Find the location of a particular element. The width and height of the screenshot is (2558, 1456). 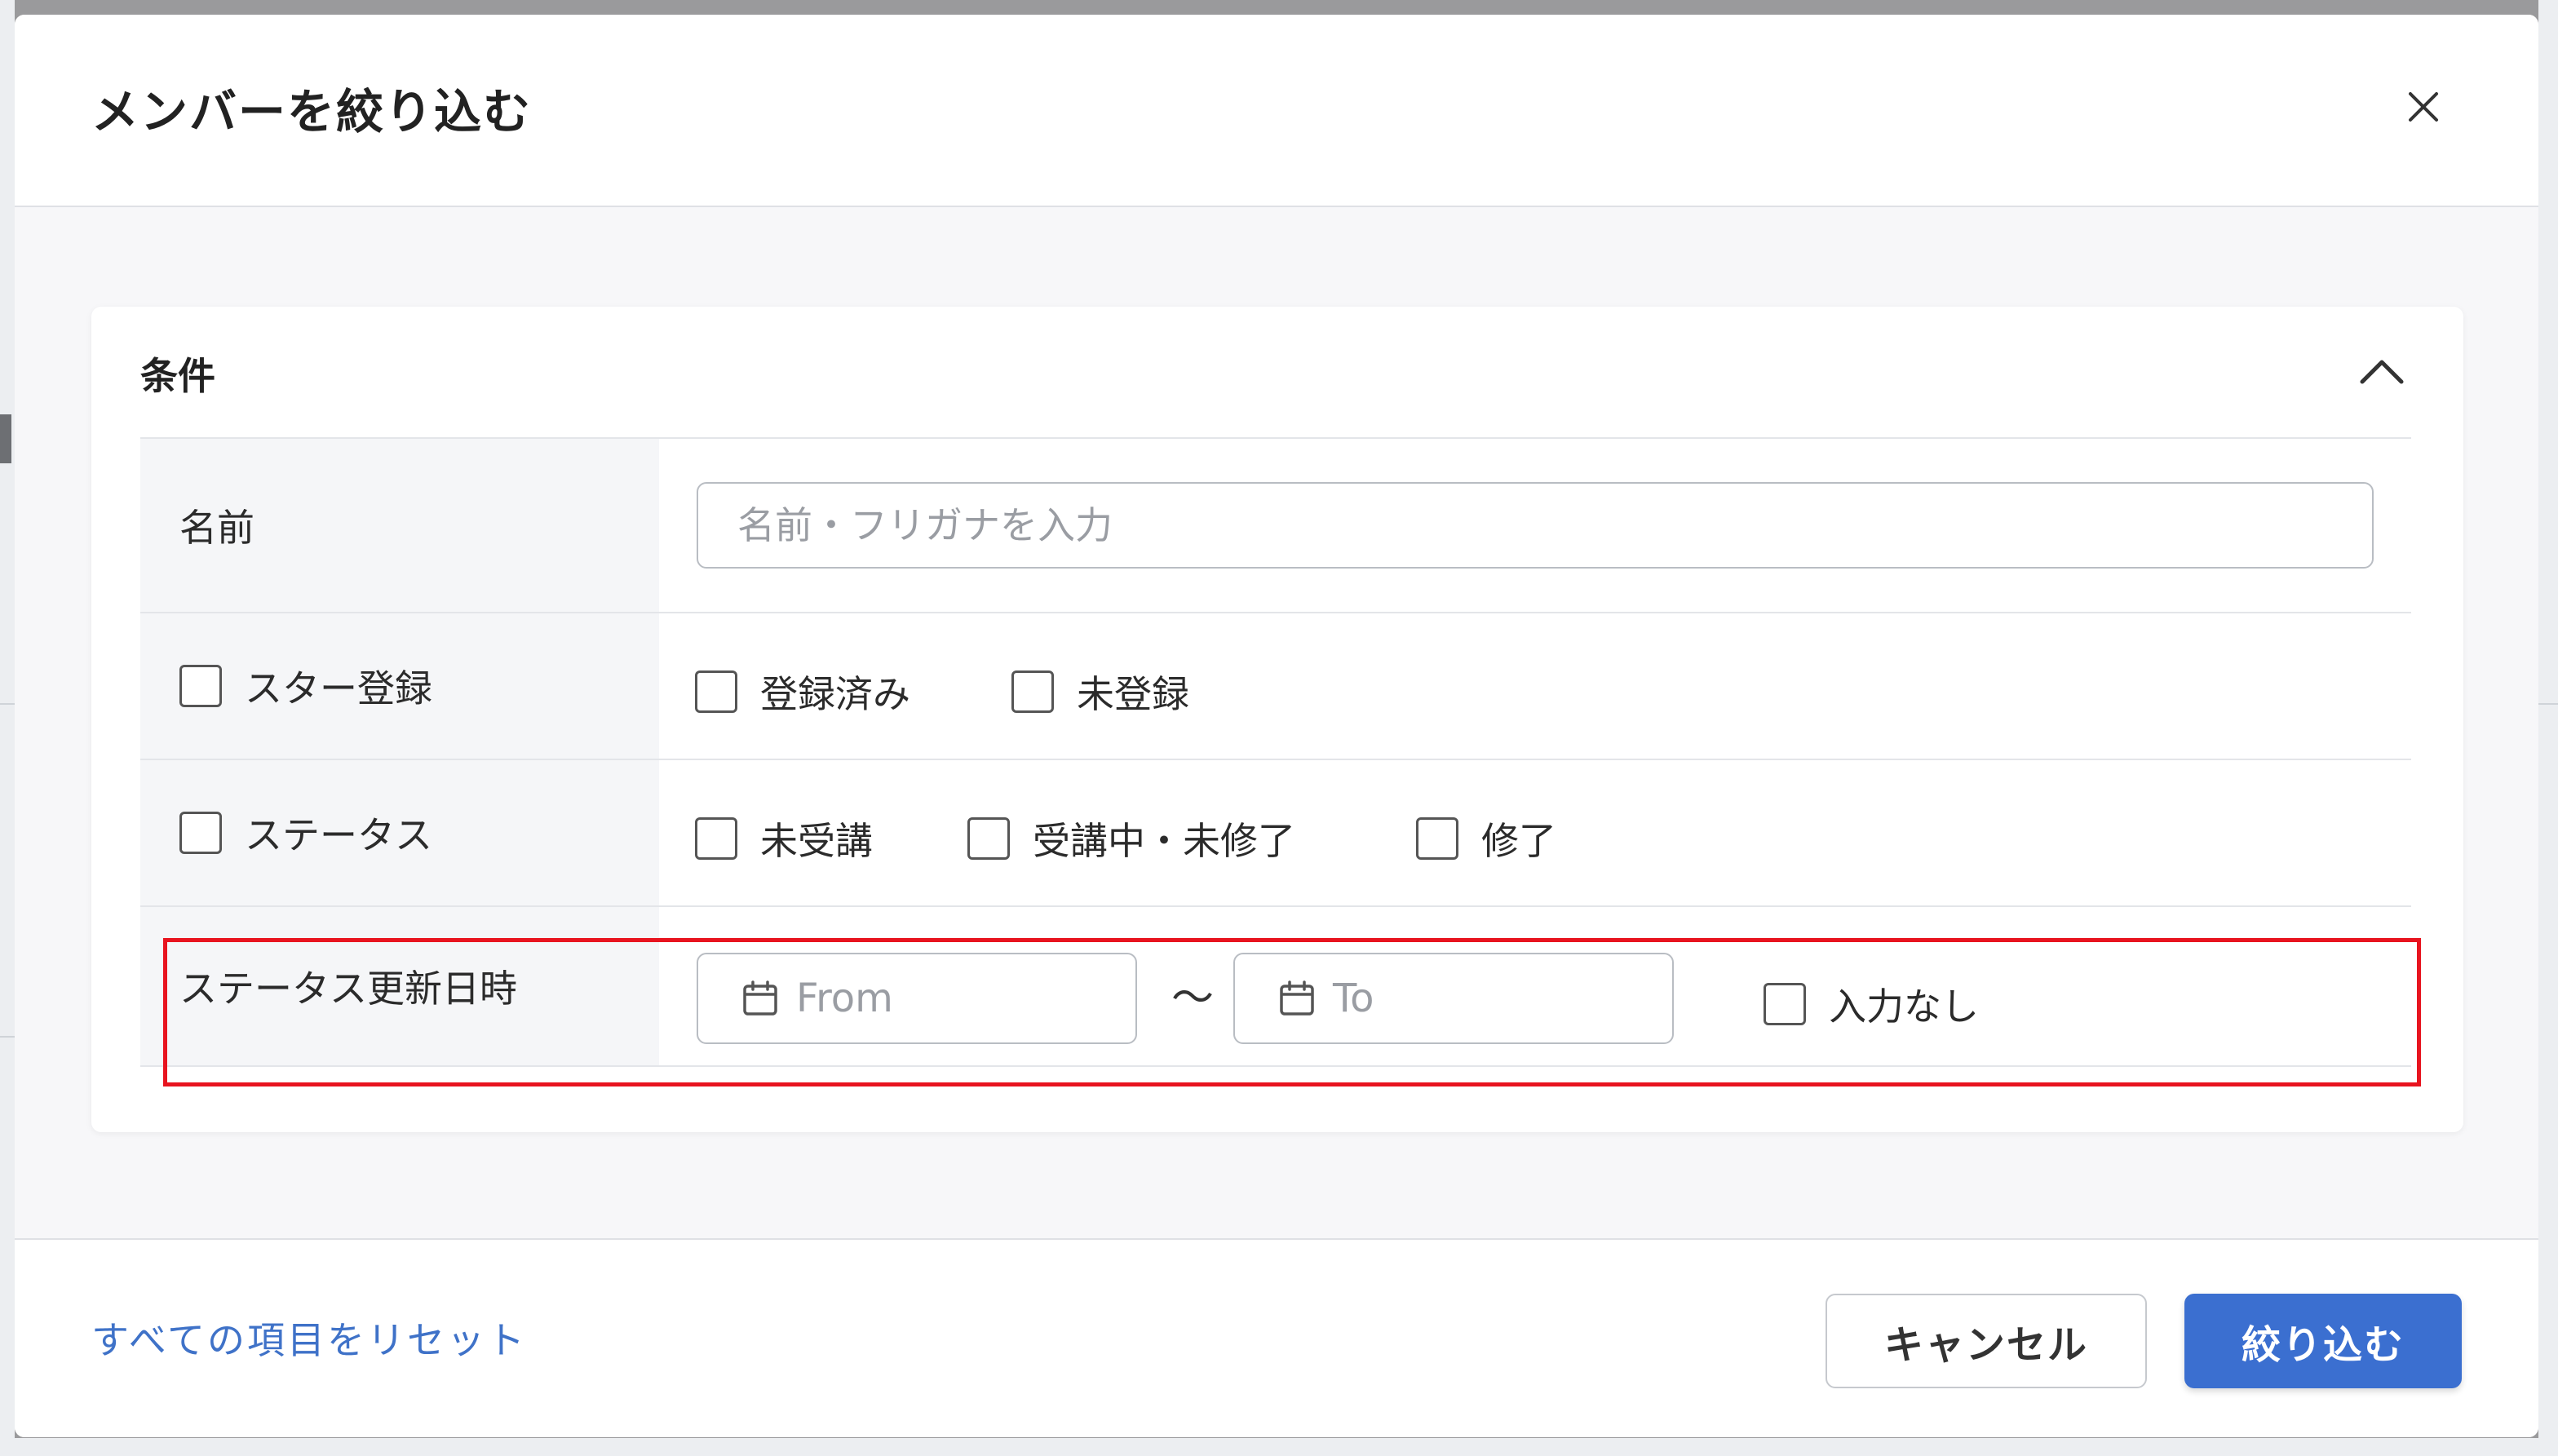

status-option-in-progress: 受講中・未修了 is located at coordinates (1131, 838).